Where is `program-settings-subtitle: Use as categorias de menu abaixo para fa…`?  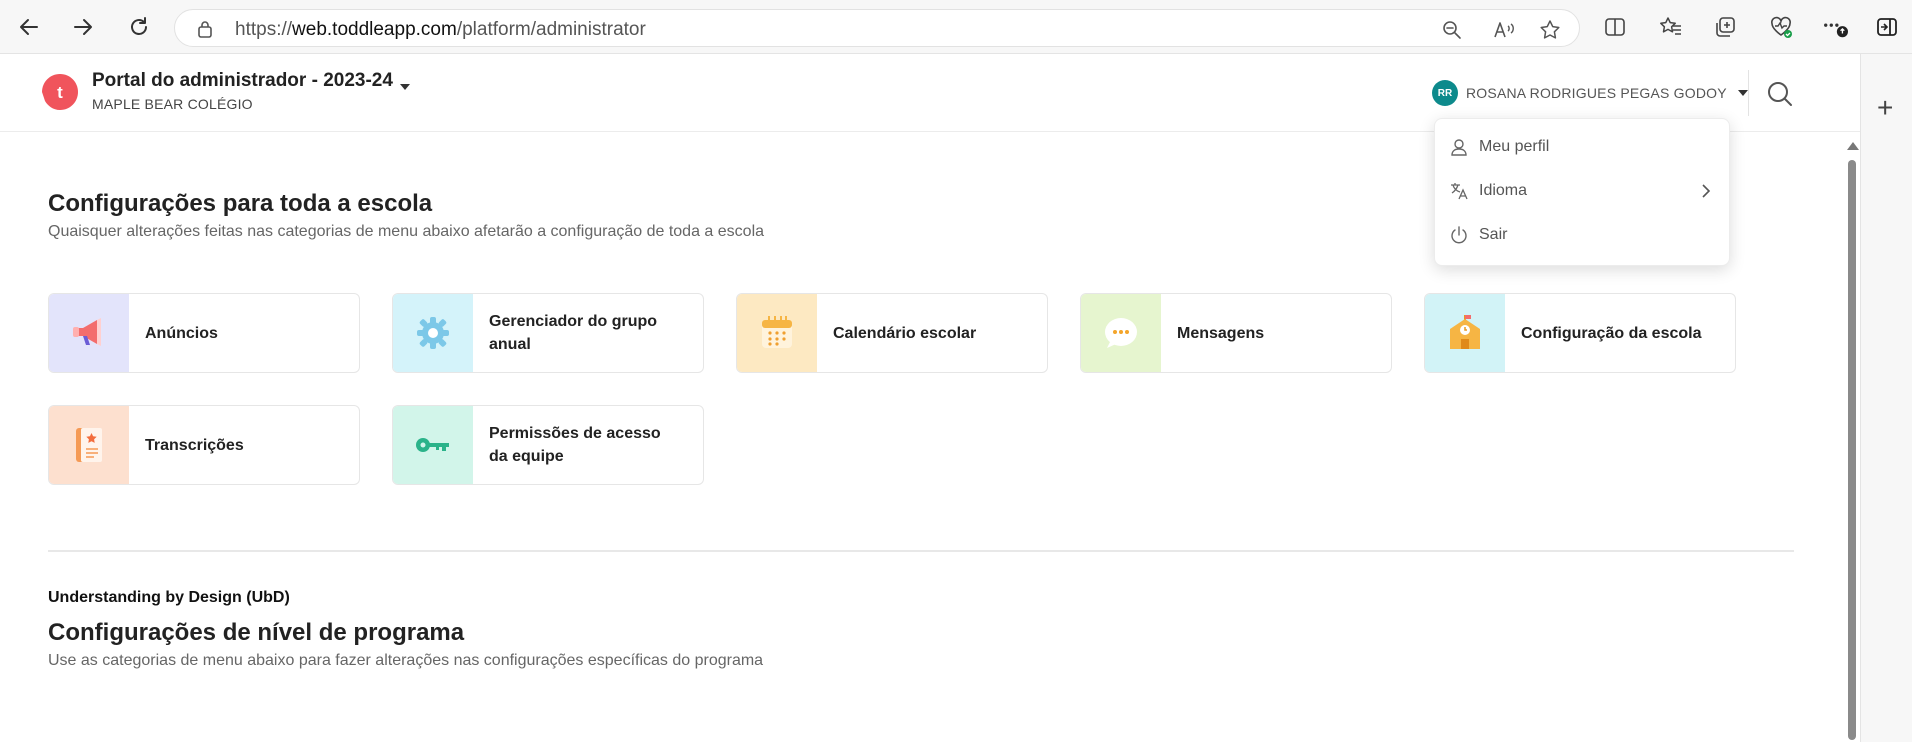
program-settings-subtitle: Use as categorias de menu abaixo para fa… is located at coordinates (406, 660).